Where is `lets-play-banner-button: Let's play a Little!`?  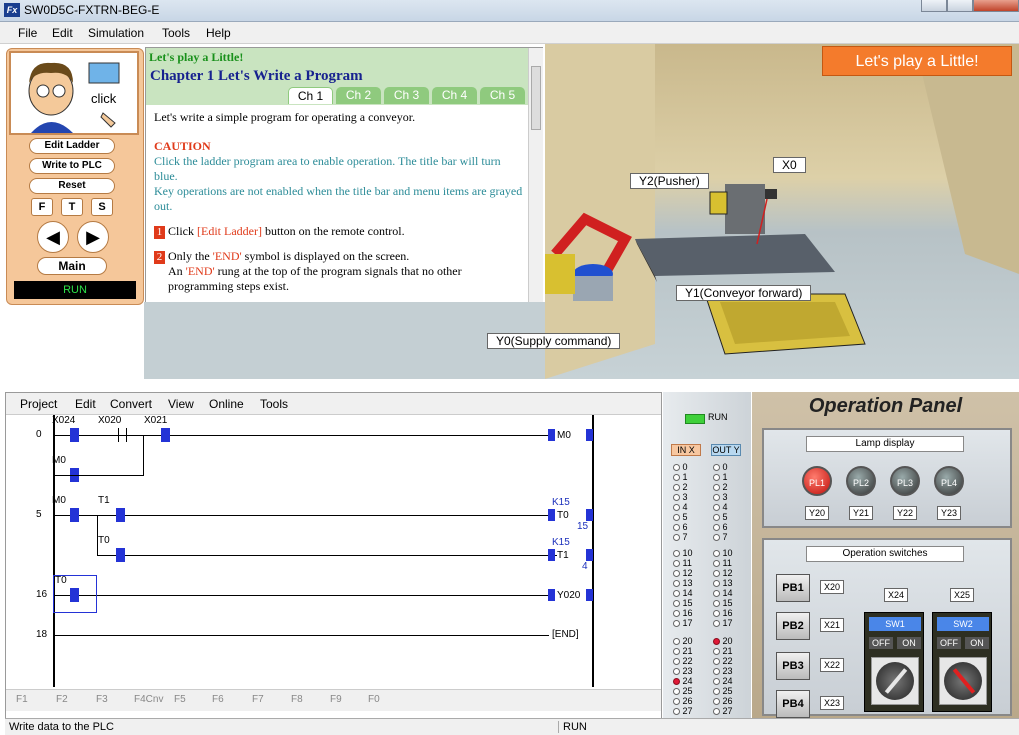
lets-play-banner-button: Let's play a Little! is located at coordinates (917, 61).